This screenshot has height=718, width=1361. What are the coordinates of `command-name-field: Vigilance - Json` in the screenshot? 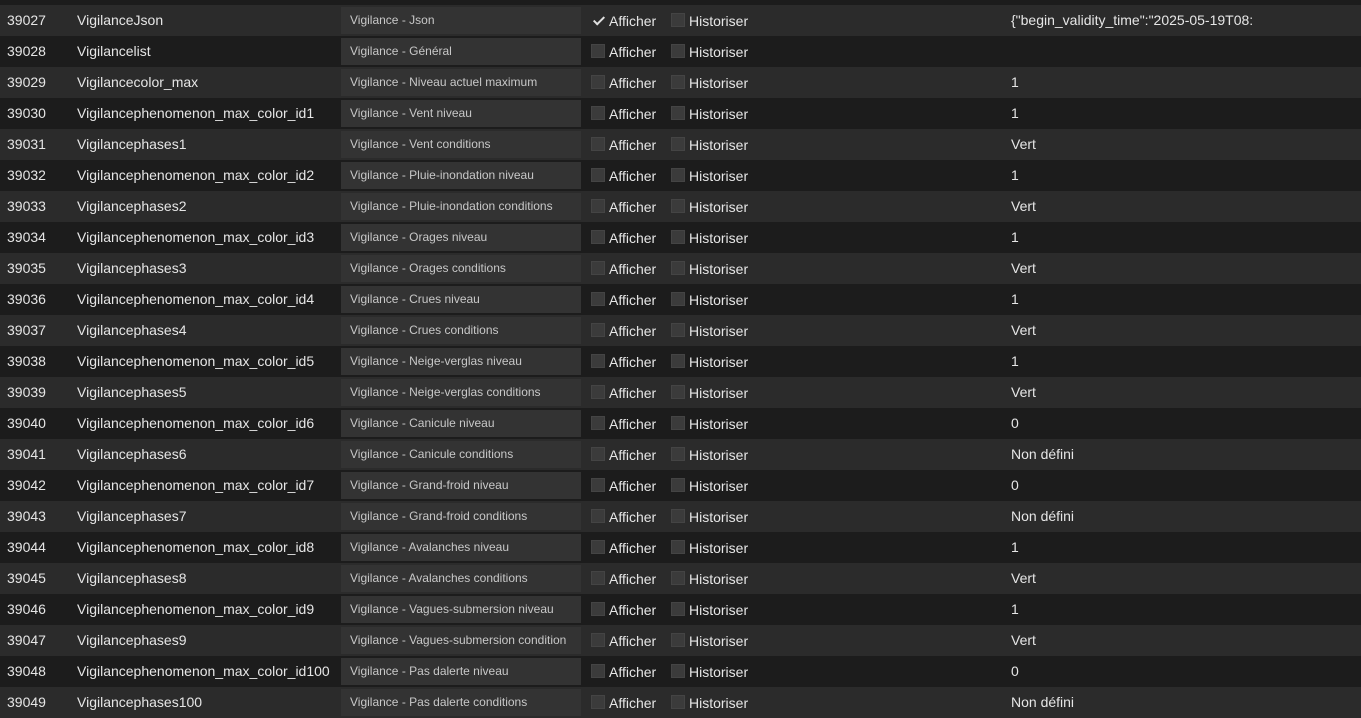 It's located at (461, 20).